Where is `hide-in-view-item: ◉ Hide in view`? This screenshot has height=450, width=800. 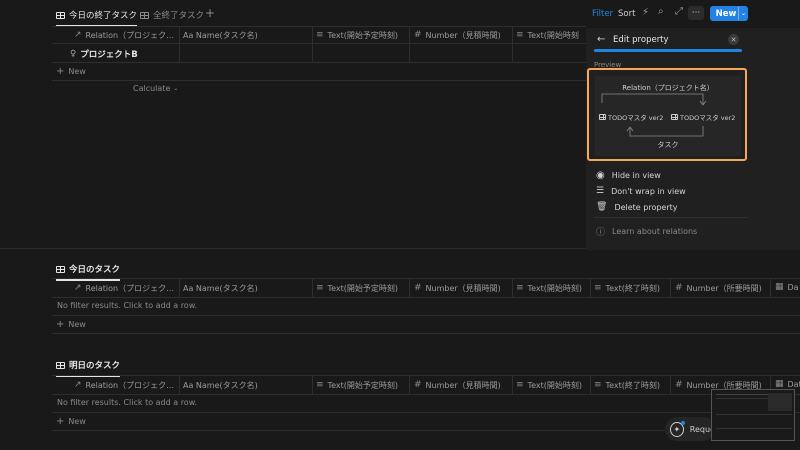 hide-in-view-item: ◉ Hide in view is located at coordinates (628, 175).